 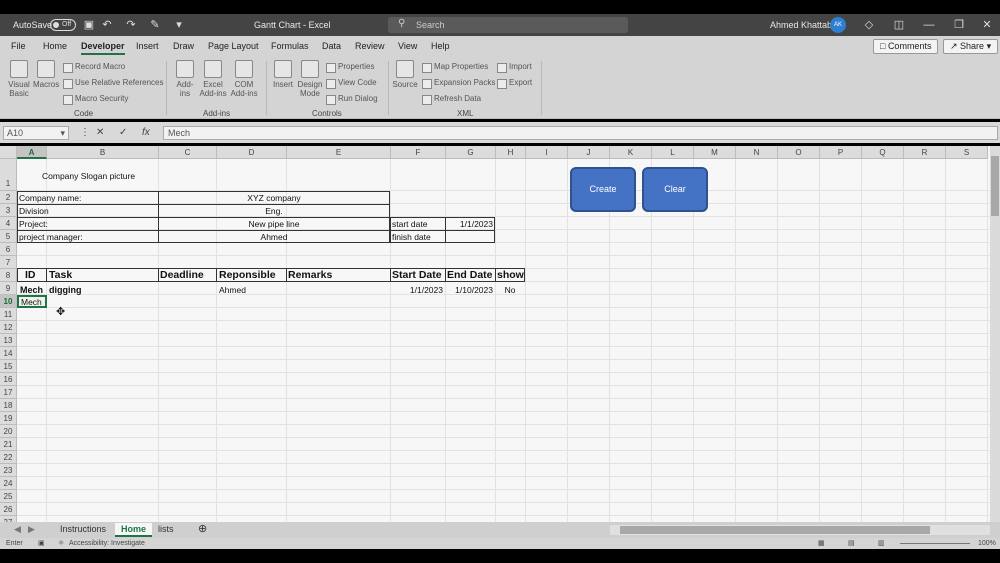 What do you see at coordinates (252, 152) in the screenshot?
I see `column-header: D` at bounding box center [252, 152].